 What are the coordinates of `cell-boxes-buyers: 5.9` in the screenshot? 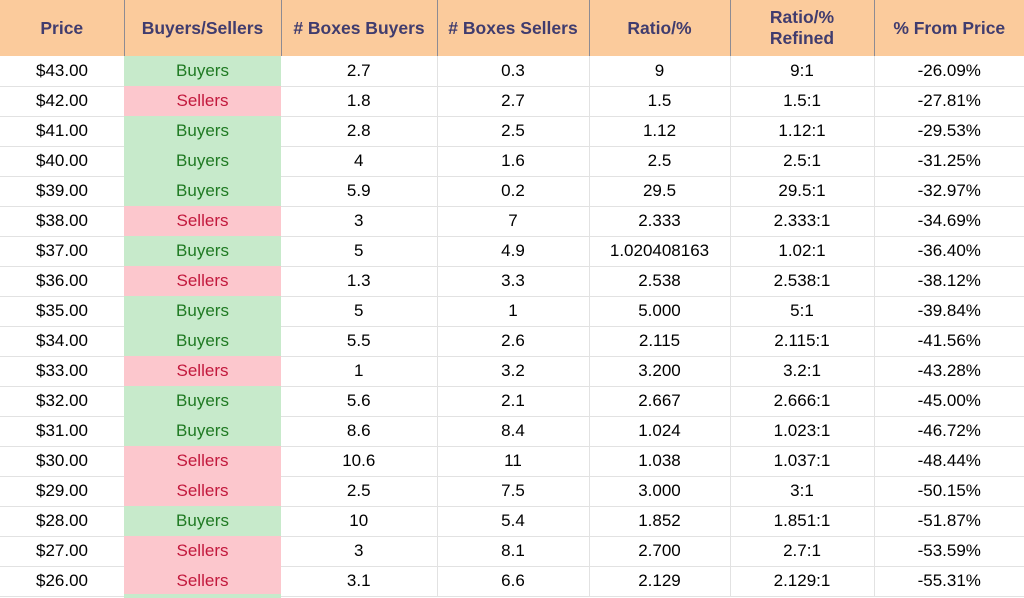 It's located at (359, 191).